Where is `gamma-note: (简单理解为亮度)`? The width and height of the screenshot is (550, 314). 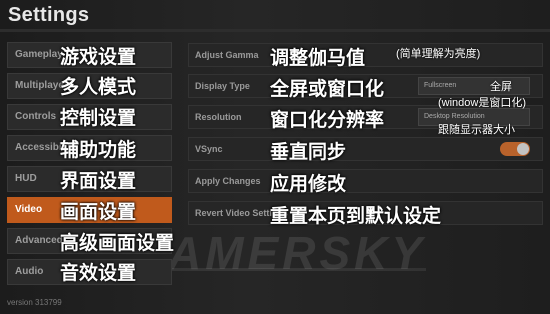 gamma-note: (简单理解为亮度) is located at coordinates (438, 54).